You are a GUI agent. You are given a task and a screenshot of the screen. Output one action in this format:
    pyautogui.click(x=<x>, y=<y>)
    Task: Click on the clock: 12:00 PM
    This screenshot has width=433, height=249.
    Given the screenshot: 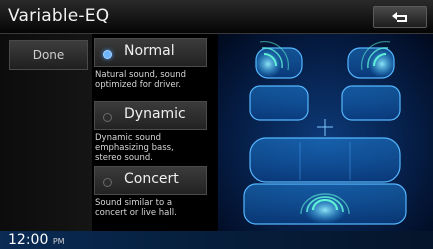 What is the action you would take?
    pyautogui.click(x=36, y=240)
    